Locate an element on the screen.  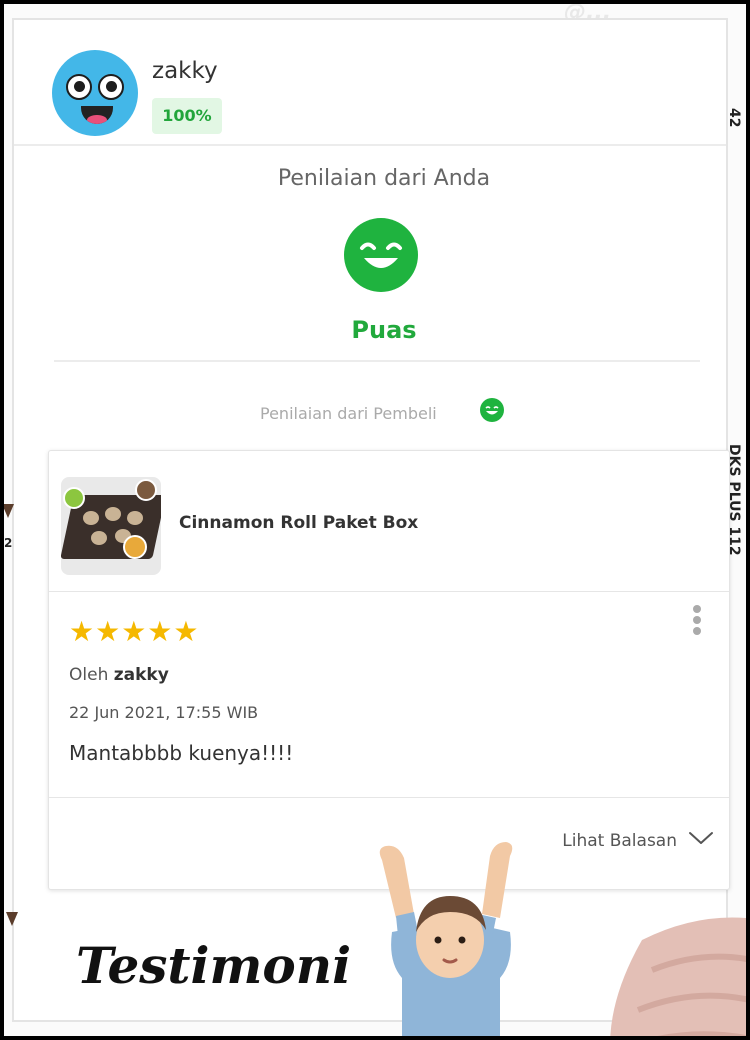
side-arrow-marker-bottom is located at coordinates (12, 919).